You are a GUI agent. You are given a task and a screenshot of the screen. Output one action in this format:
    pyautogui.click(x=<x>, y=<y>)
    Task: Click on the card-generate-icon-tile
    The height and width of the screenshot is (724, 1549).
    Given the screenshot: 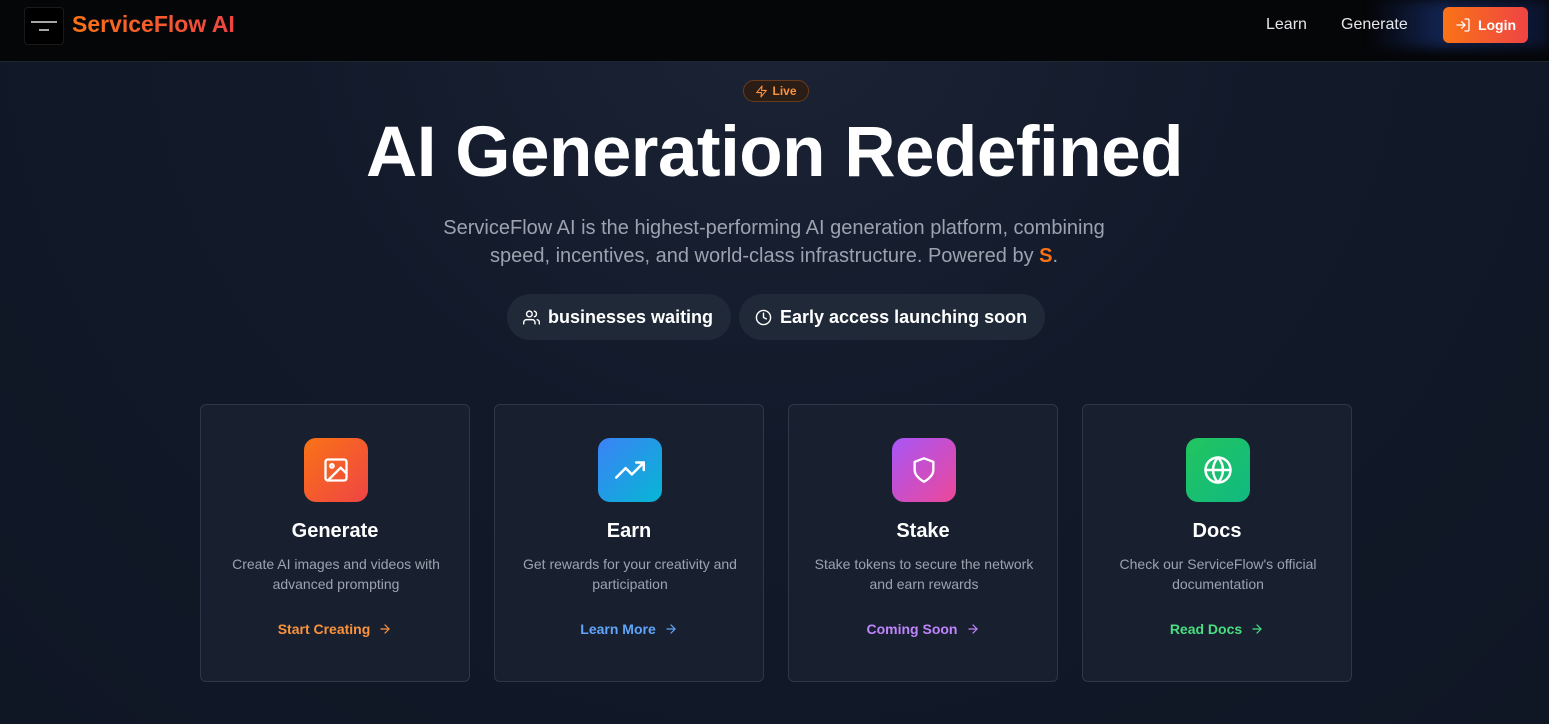 What is the action you would take?
    pyautogui.click(x=336, y=470)
    